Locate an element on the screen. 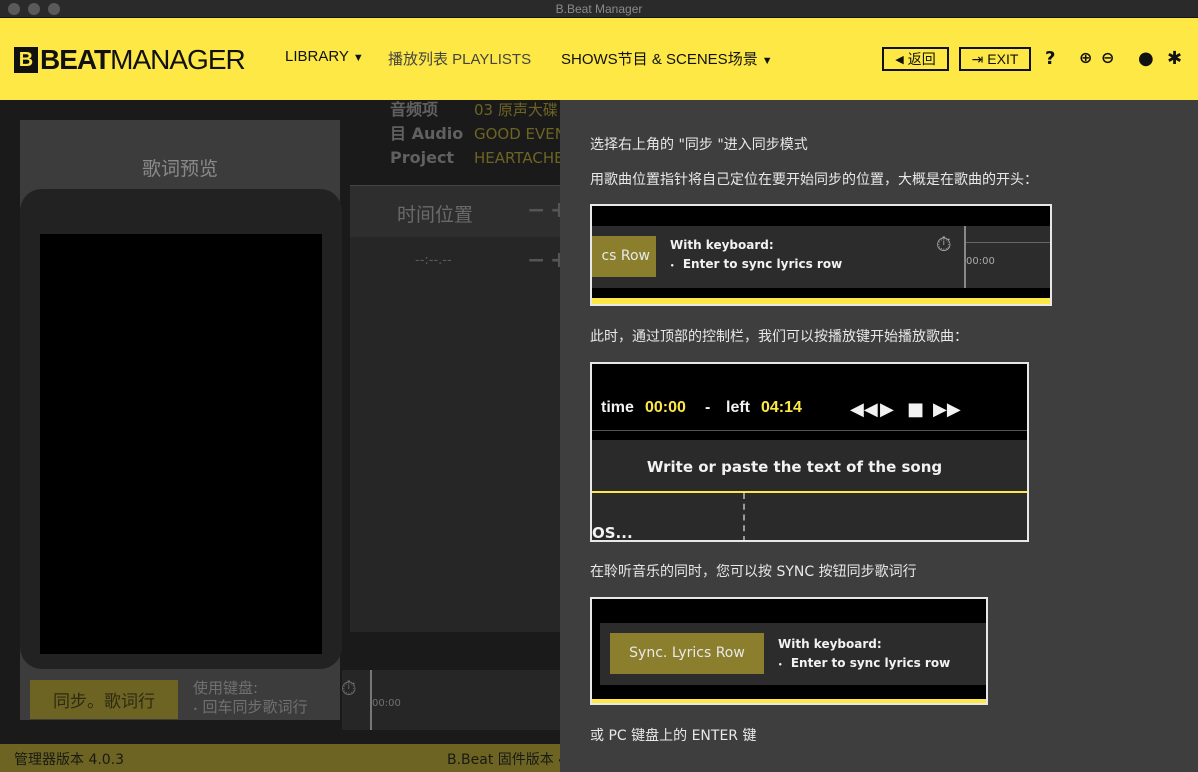  help-icon: ? is located at coordinates (1050, 58).